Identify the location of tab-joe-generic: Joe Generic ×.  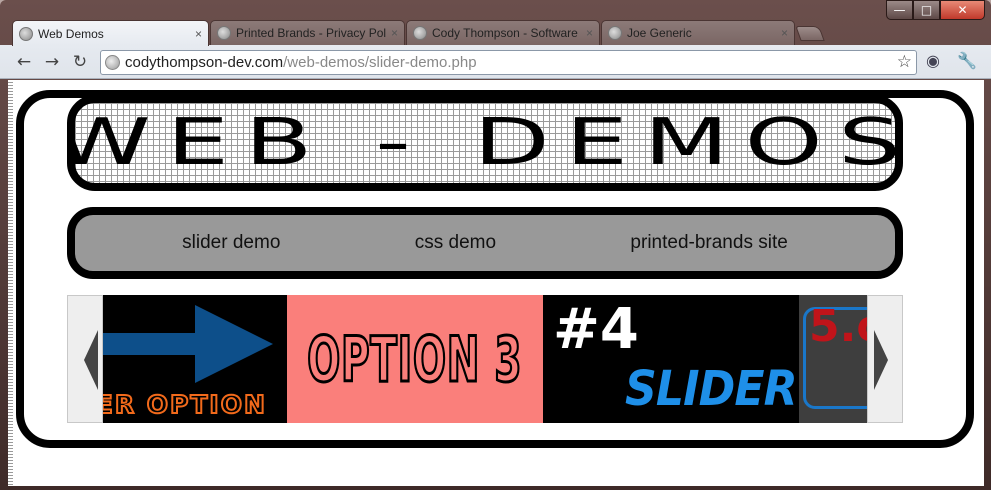
(698, 32).